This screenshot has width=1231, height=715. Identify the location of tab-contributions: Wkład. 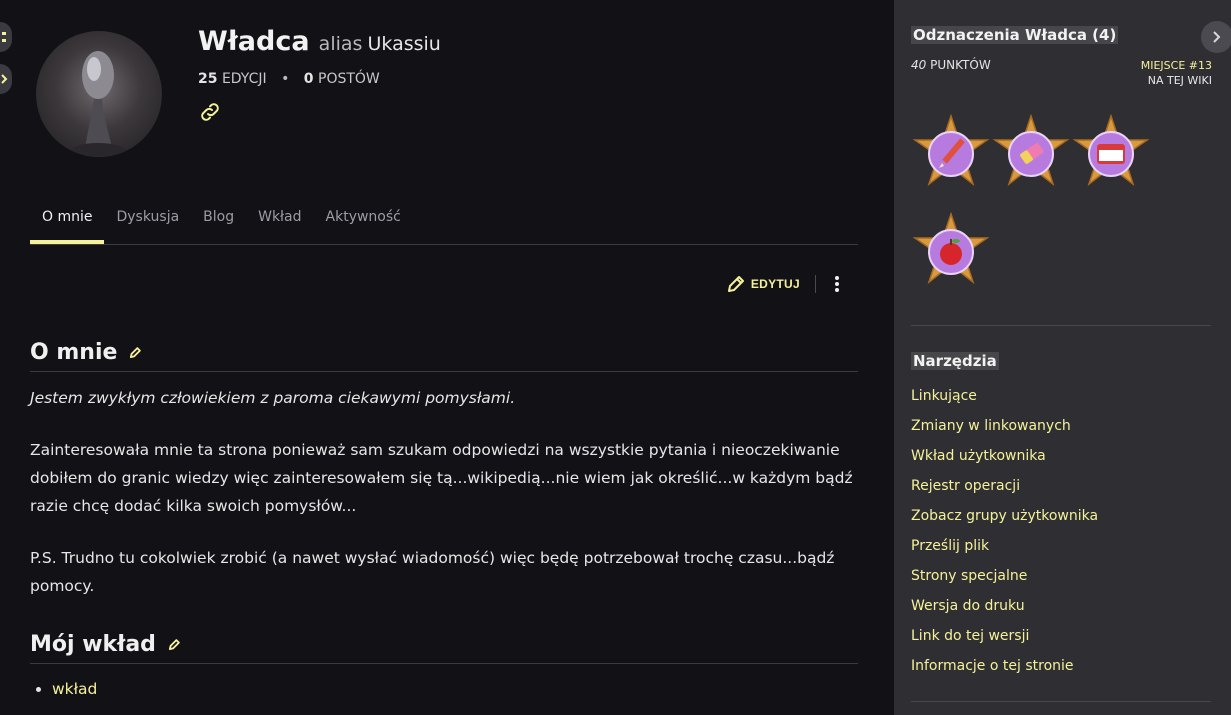
(279, 222).